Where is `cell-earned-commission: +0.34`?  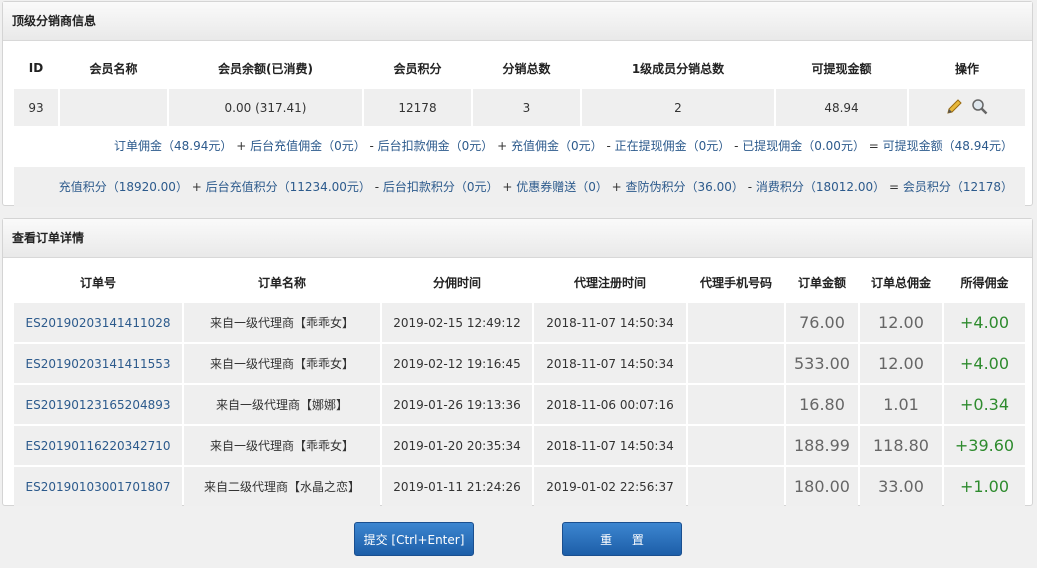
cell-earned-commission: +0.34 is located at coordinates (984, 404).